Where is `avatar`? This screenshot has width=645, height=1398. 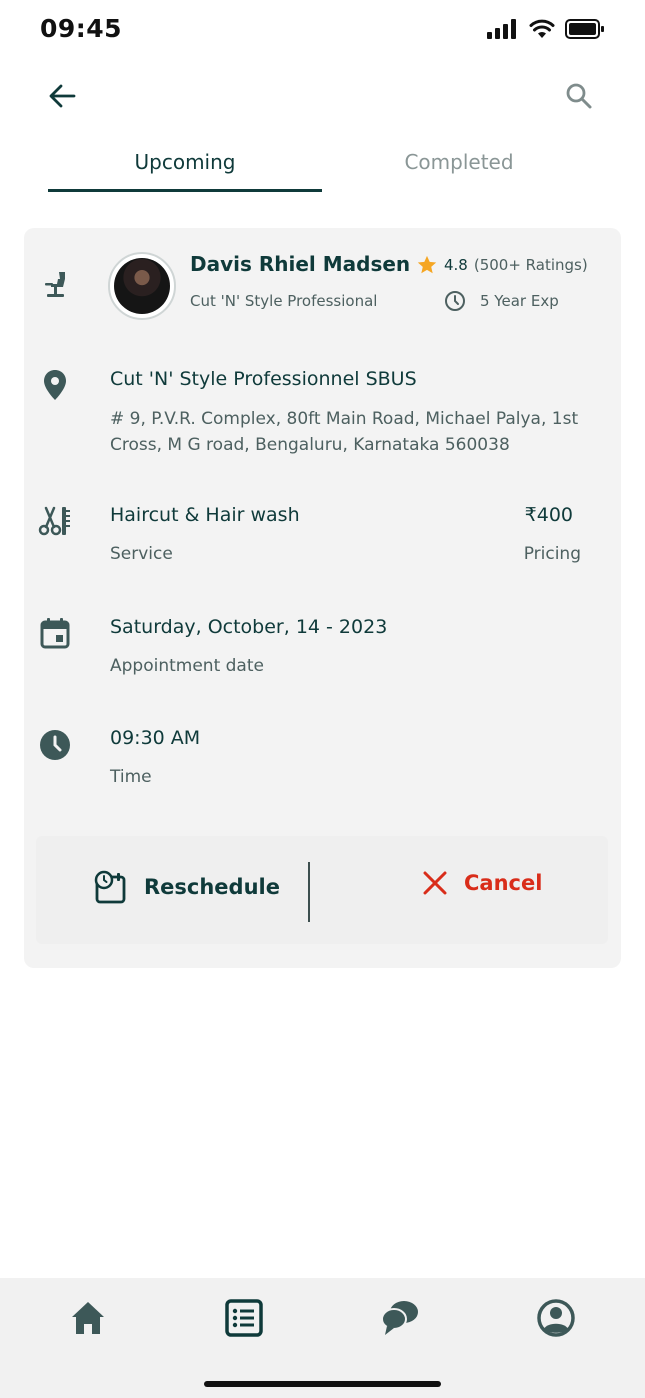 avatar is located at coordinates (142, 286).